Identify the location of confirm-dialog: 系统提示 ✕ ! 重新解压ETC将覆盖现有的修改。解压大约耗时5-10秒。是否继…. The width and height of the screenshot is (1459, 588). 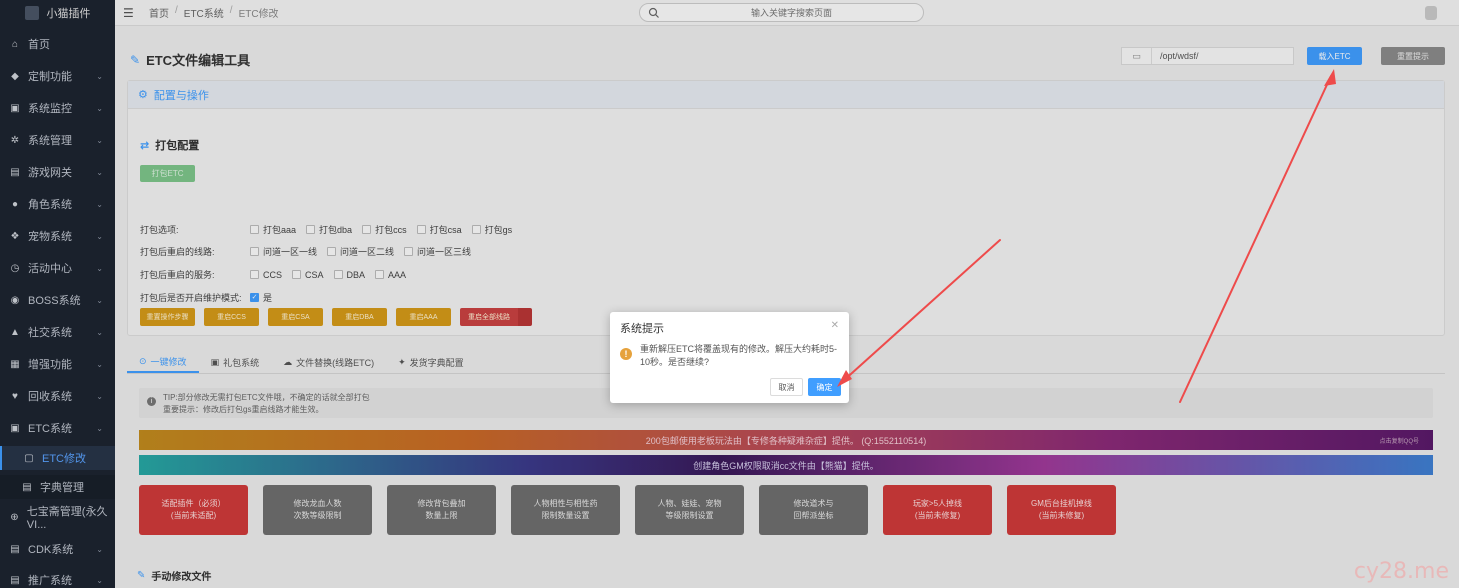
(729, 357).